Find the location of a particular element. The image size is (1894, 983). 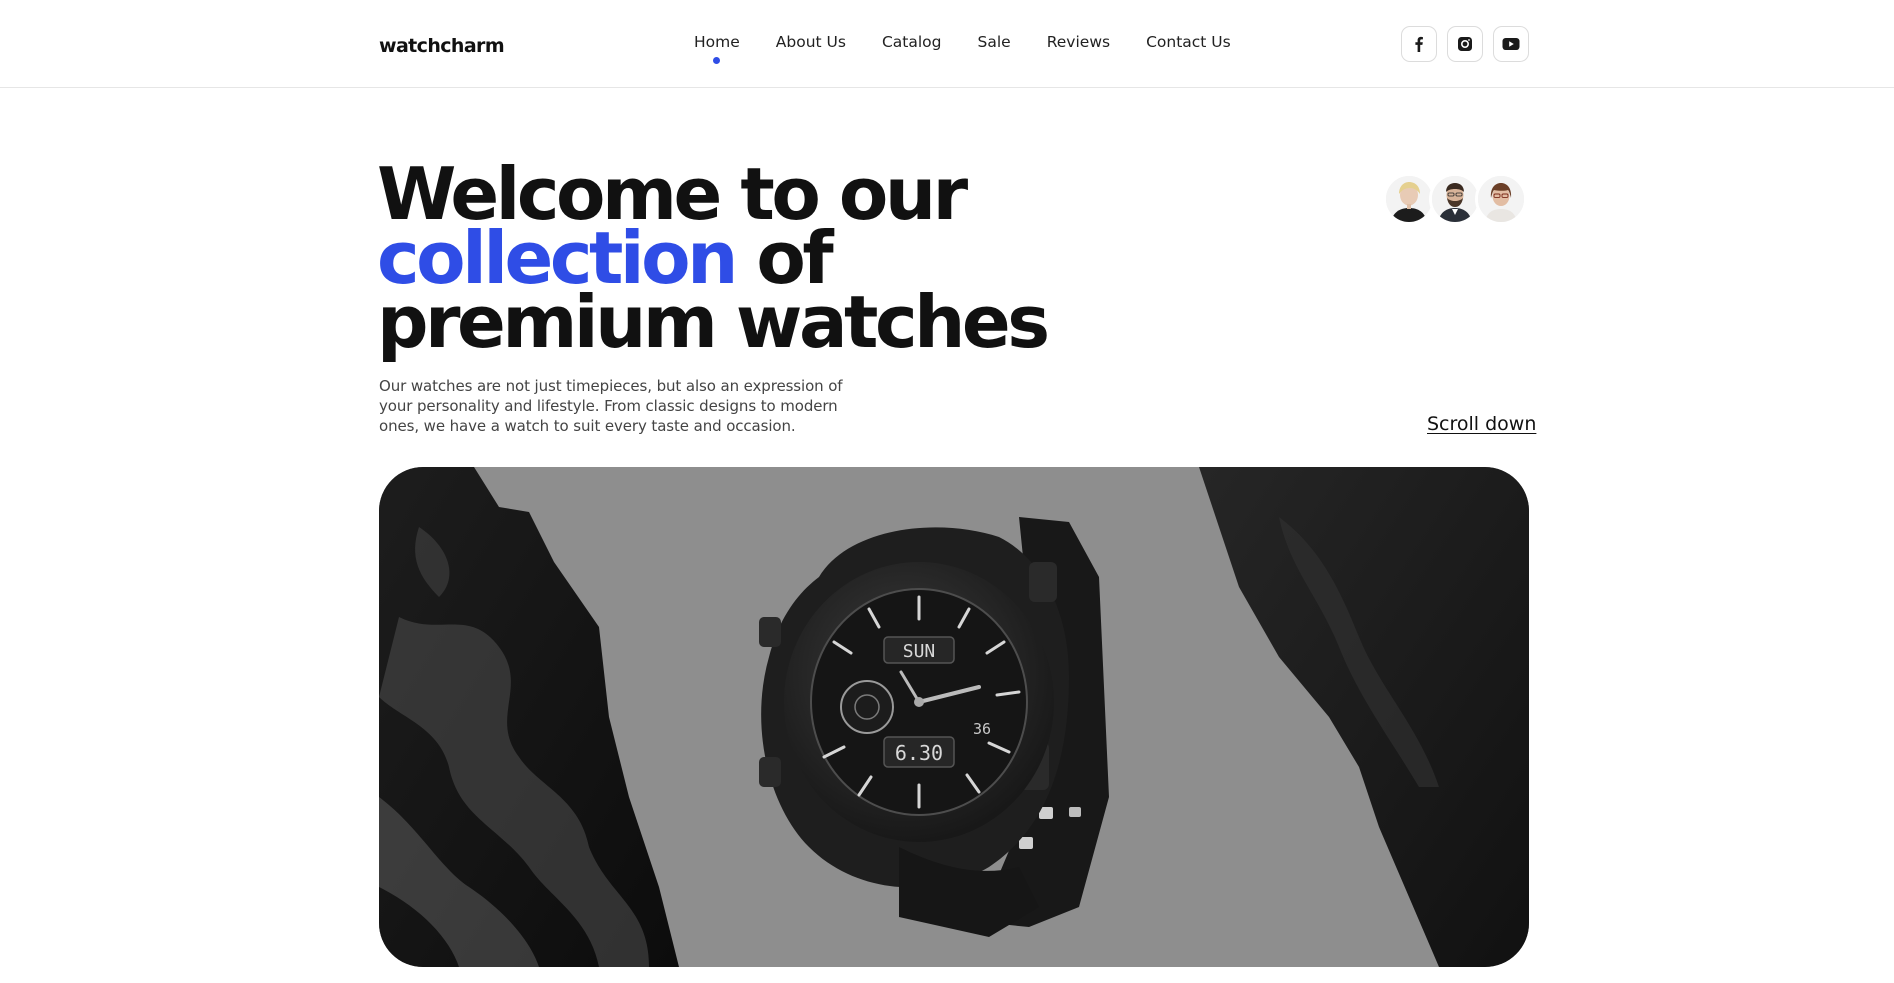

nav-reviews: Reviews is located at coordinates (1078, 42).